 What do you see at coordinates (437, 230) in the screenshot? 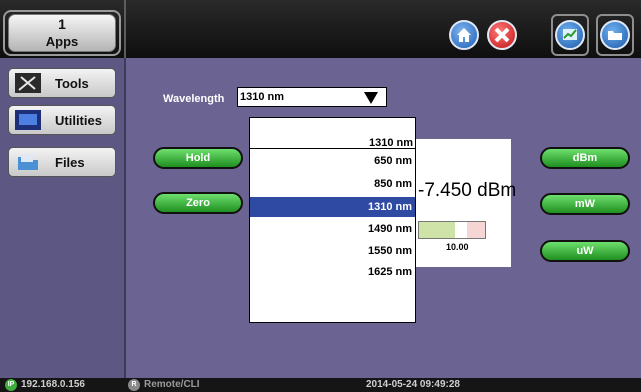
I see `level-bar-green` at bounding box center [437, 230].